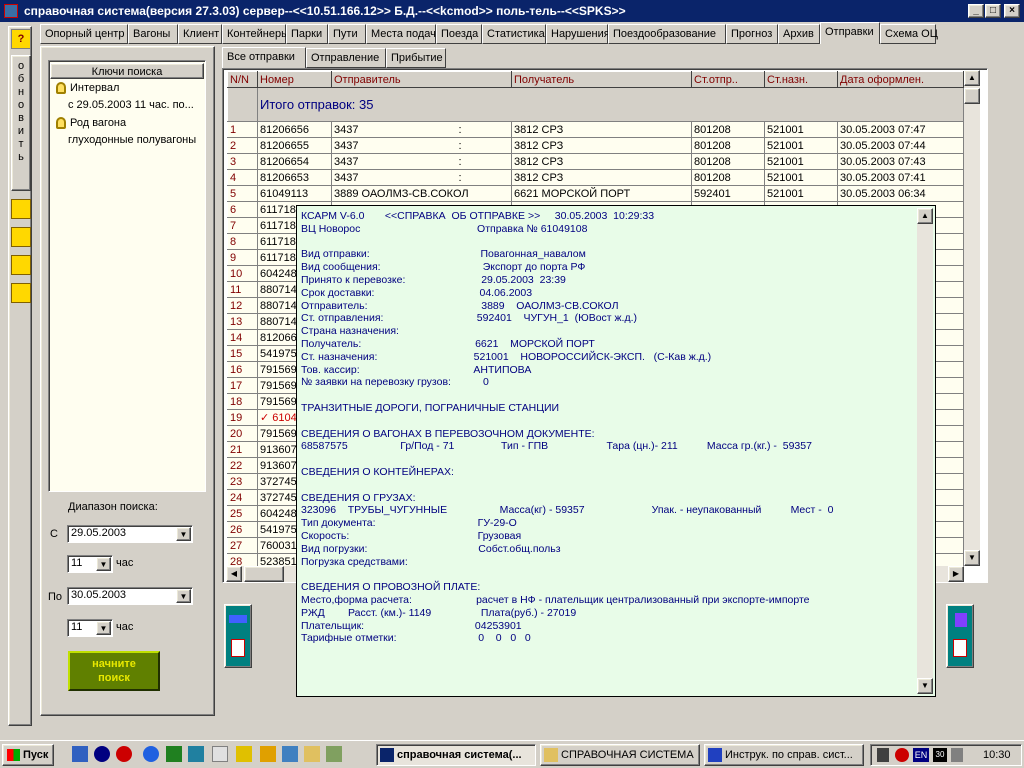 Image resolution: width=1024 pixels, height=768 pixels. I want to click on tab-2: Клиент, so click(200, 34).